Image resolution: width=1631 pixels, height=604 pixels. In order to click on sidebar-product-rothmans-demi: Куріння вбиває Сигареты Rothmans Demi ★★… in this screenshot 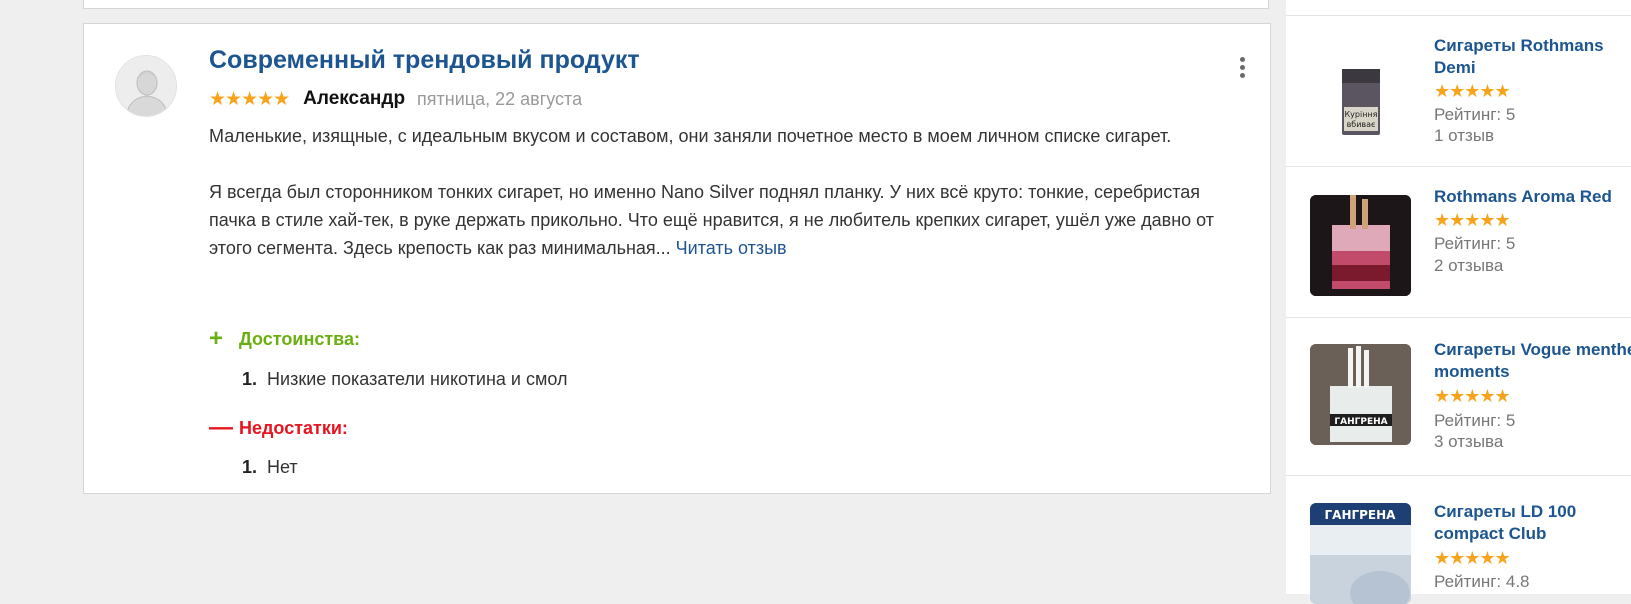, I will do `click(1458, 91)`.